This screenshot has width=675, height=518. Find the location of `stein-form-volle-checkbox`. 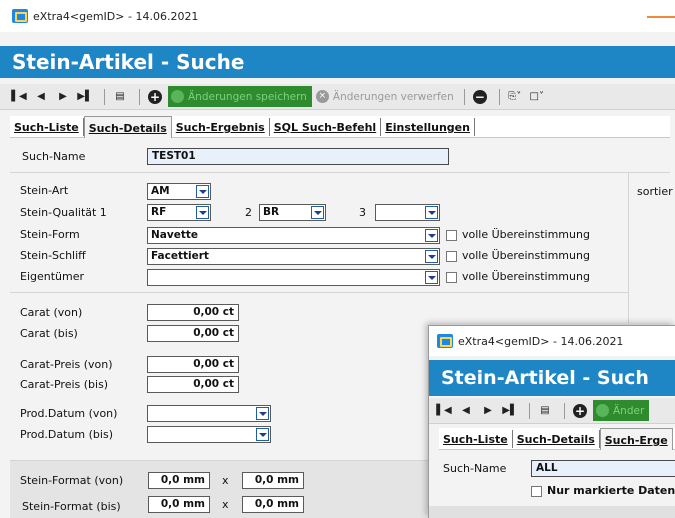

stein-form-volle-checkbox is located at coordinates (451, 235).